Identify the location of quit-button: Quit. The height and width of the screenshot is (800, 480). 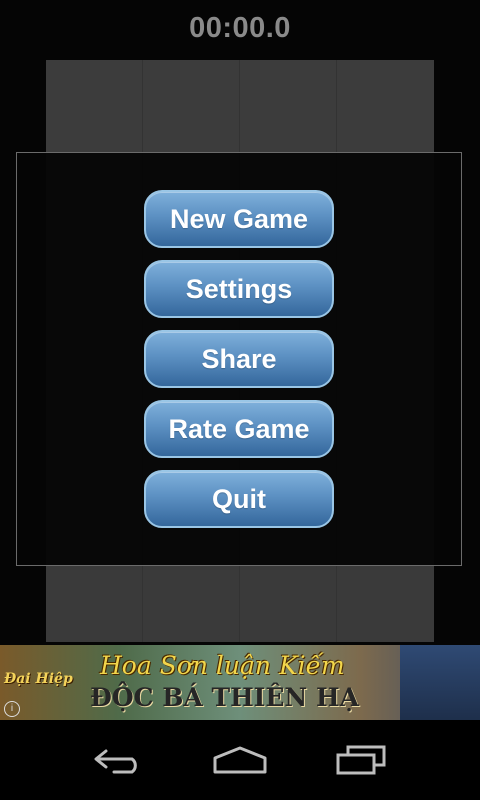
(239, 499).